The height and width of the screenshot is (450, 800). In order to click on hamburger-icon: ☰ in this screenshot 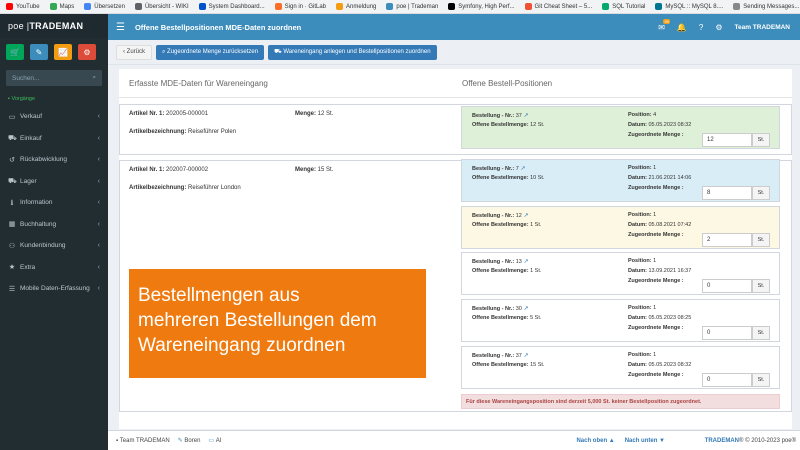, I will do `click(120, 27)`.